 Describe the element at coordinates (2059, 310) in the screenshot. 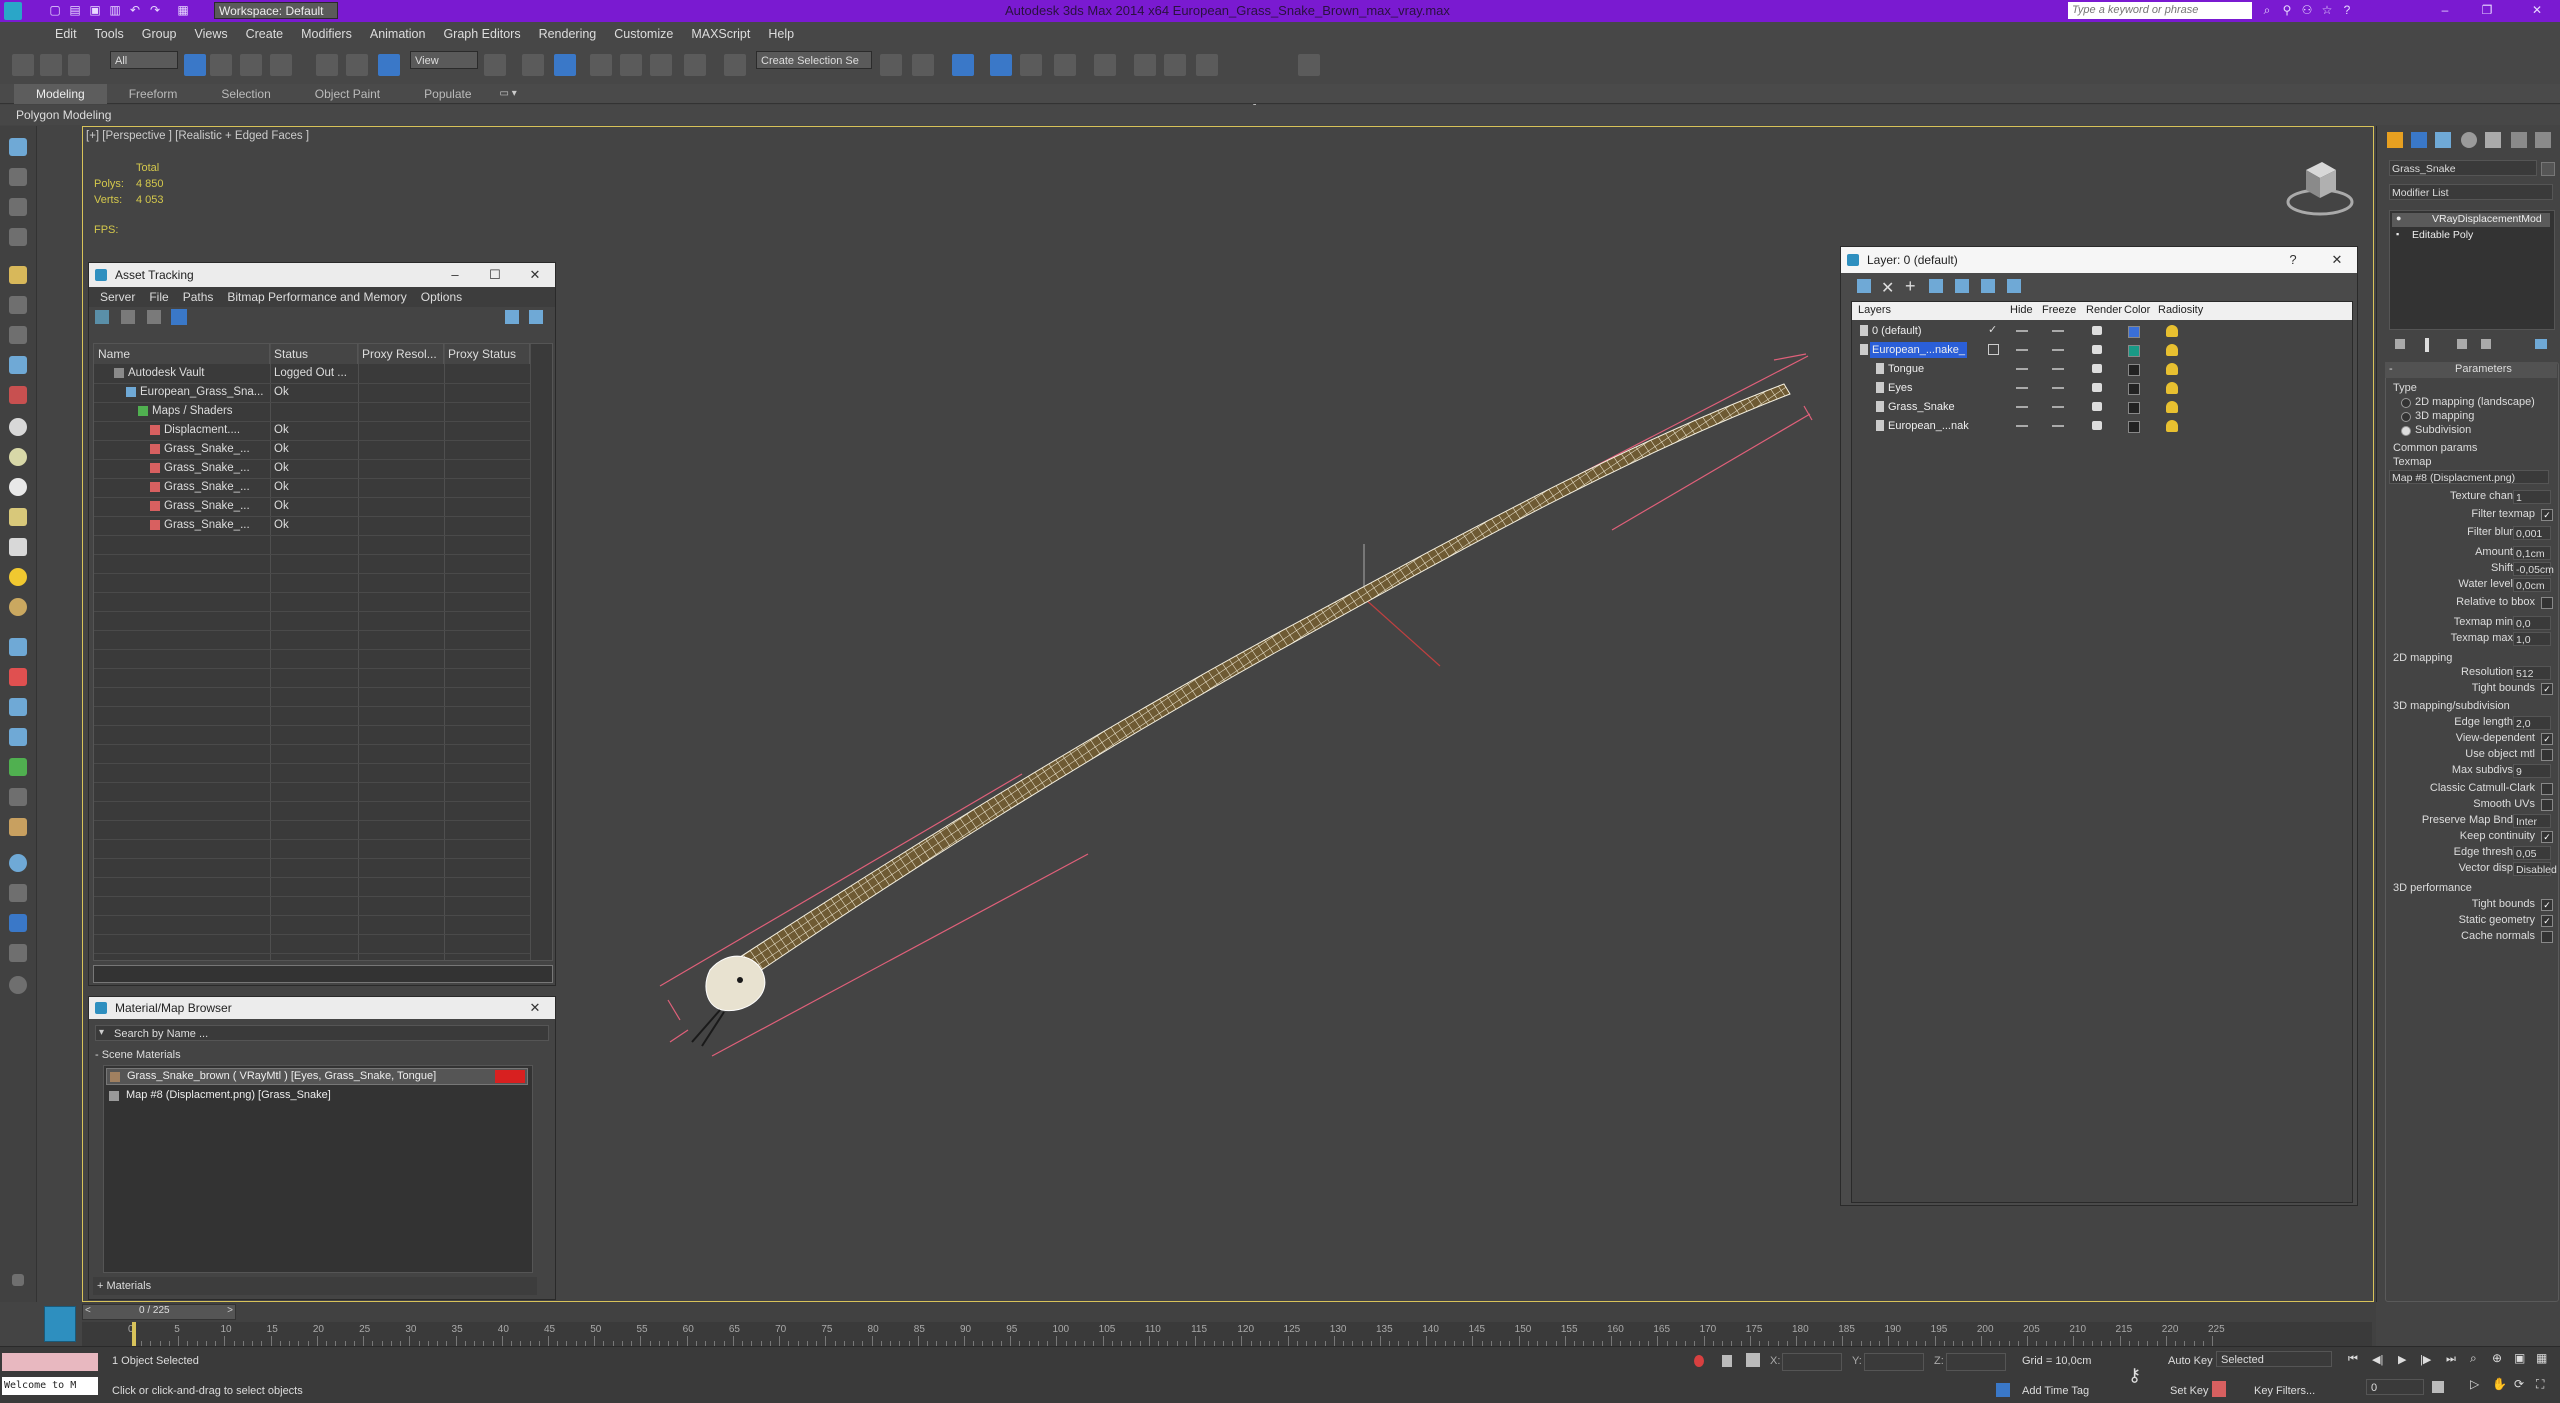

I see `column-freeze: Freeze` at that location.